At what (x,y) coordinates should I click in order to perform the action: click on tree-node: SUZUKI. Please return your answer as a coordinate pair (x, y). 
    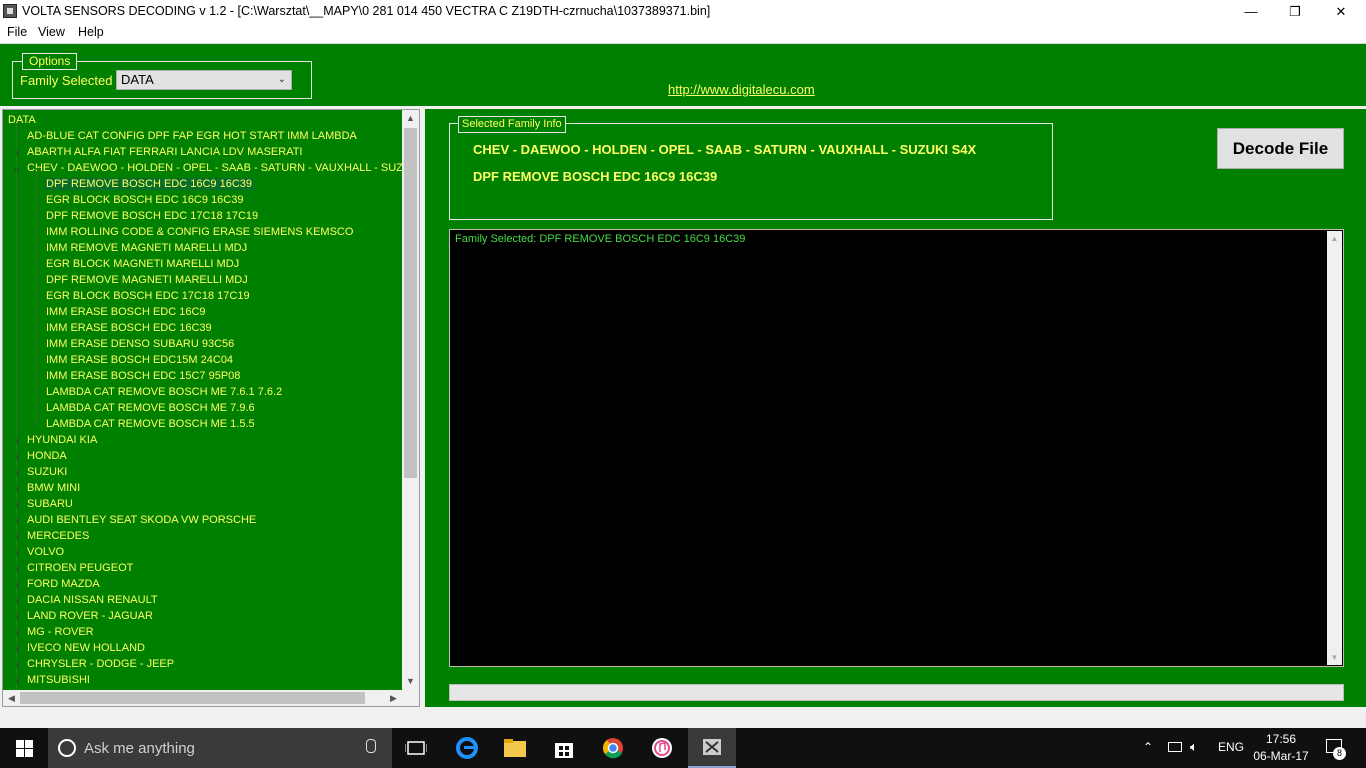
    Looking at the image, I should click on (47, 472).